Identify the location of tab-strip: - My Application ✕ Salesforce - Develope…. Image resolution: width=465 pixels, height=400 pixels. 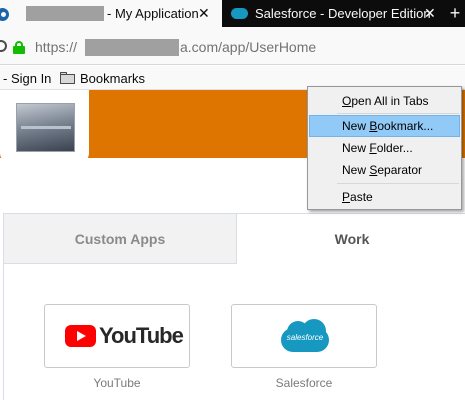
(232, 13).